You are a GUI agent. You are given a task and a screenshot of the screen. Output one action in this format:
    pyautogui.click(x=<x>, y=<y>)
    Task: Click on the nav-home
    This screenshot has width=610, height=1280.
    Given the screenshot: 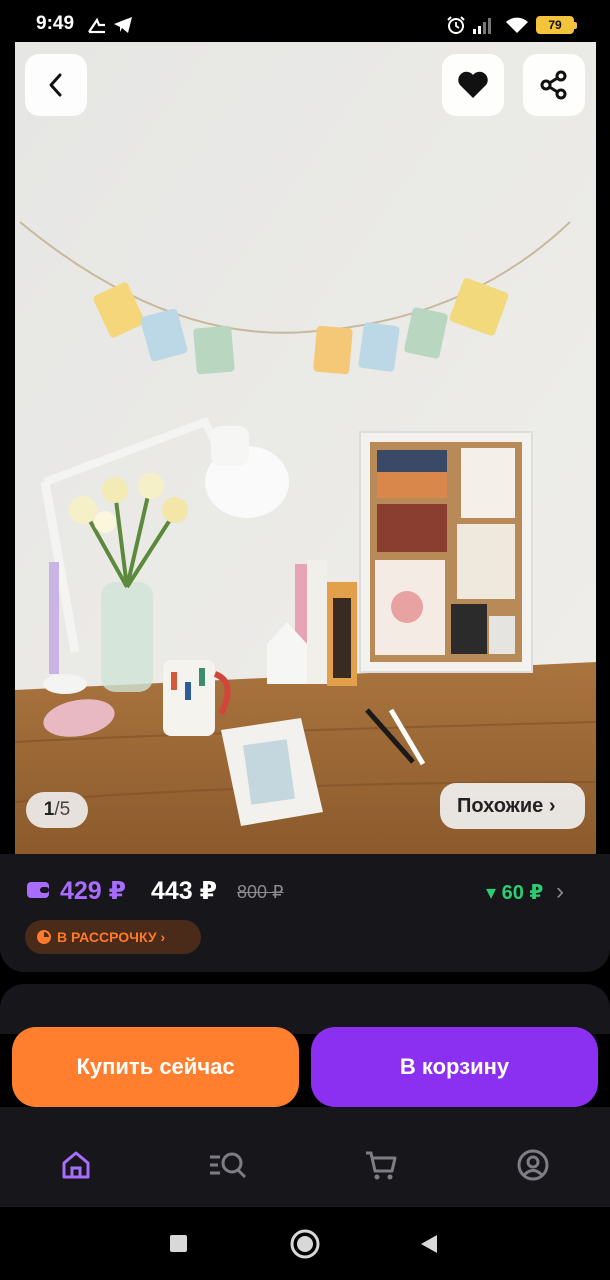 What is the action you would take?
    pyautogui.click(x=76, y=1165)
    